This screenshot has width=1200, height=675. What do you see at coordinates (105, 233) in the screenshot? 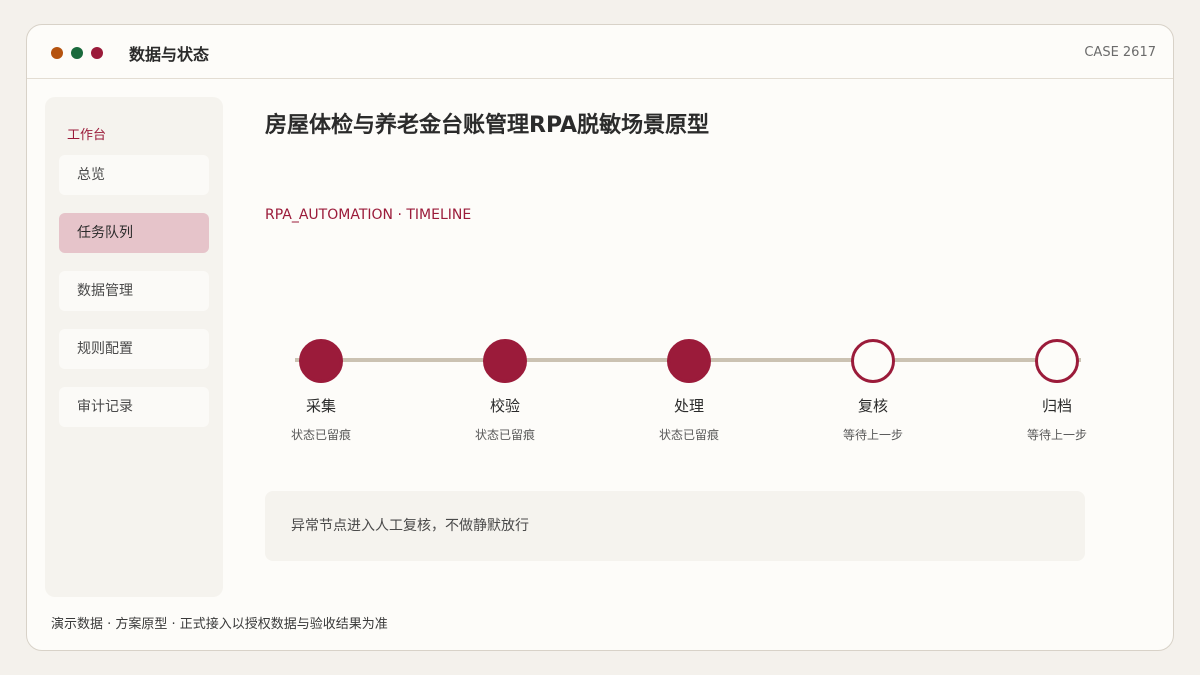
I see `sidebar-item-label: 任务队列` at bounding box center [105, 233].